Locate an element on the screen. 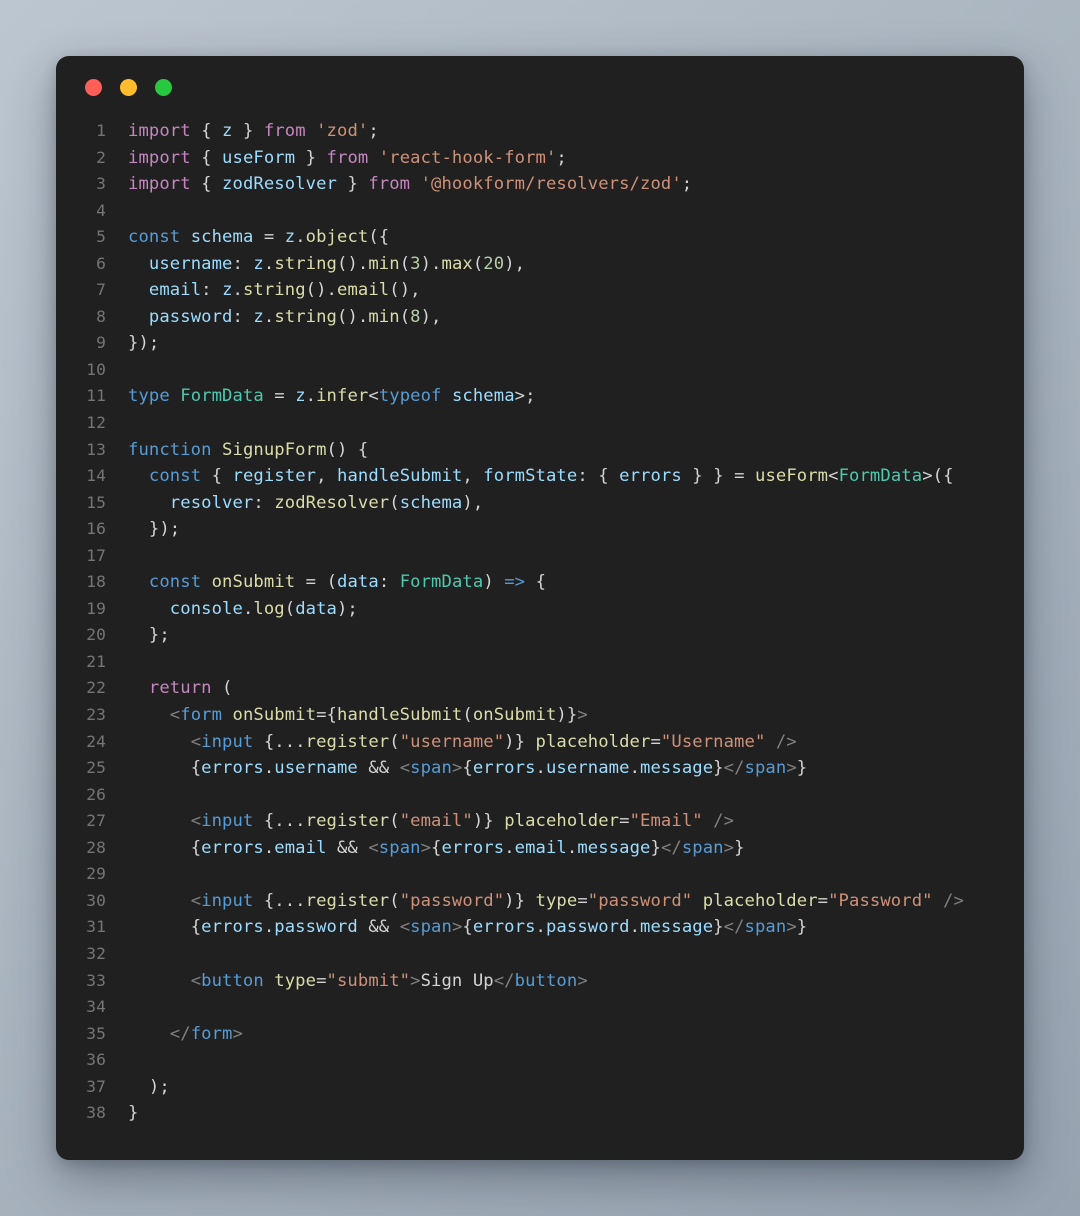 The width and height of the screenshot is (1080, 1216). code-token: console is located at coordinates (206, 608).